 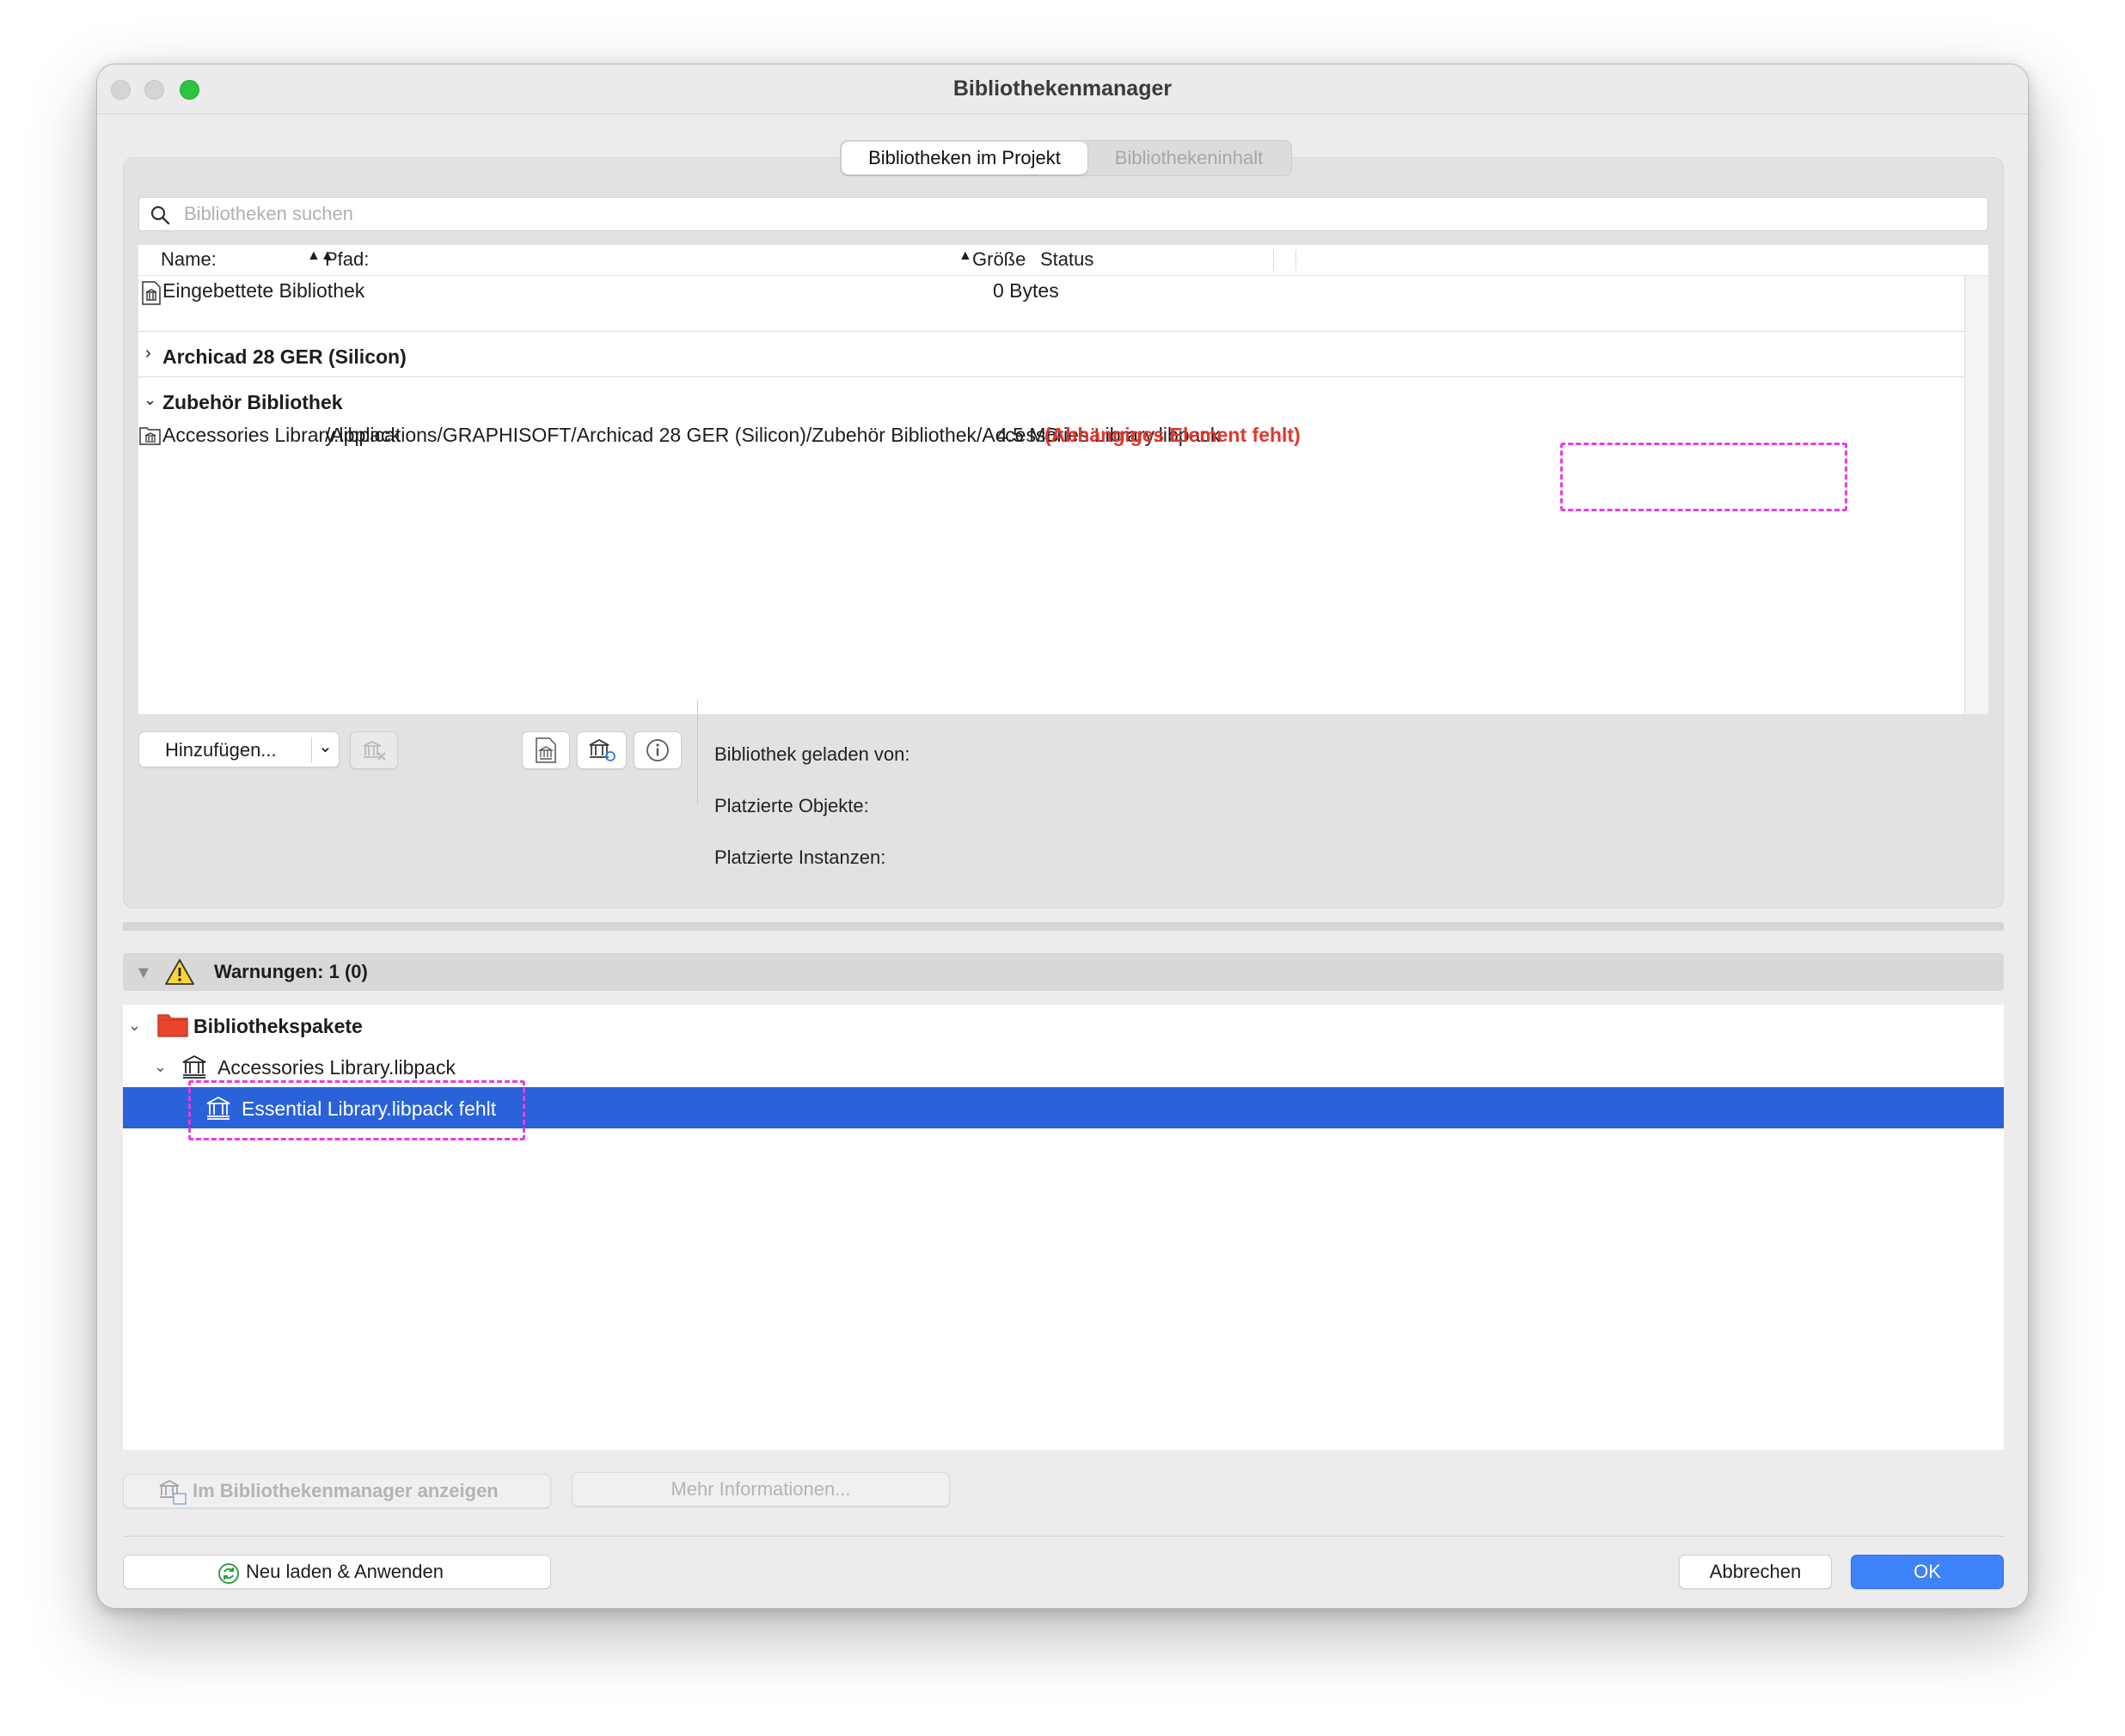 What do you see at coordinates (965, 255) in the screenshot?
I see `sort-arrow-icon: ▲` at bounding box center [965, 255].